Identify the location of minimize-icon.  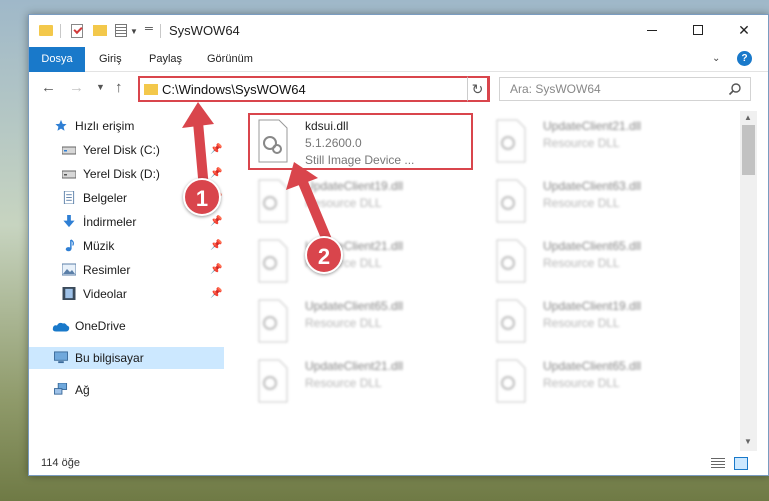
(652, 30).